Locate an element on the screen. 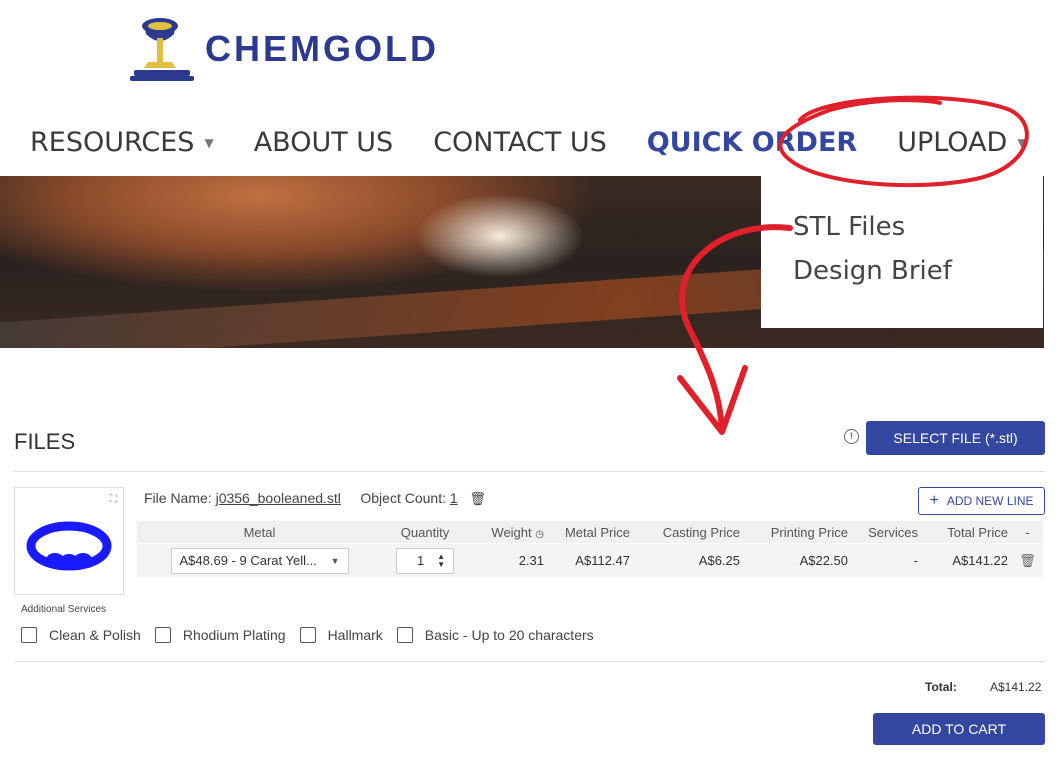 The image size is (1063, 768). nav-about-label: ABOUT US is located at coordinates (323, 142).